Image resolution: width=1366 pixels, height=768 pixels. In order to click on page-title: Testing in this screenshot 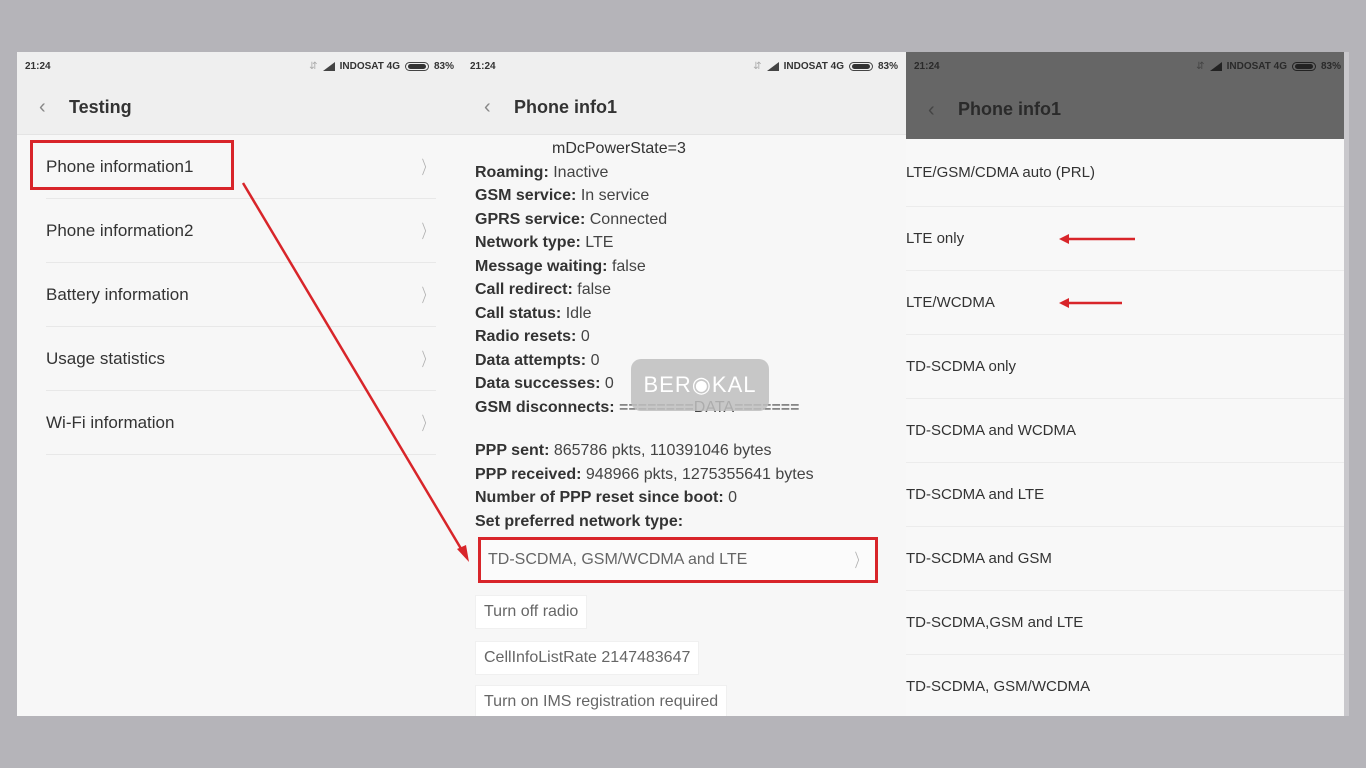, I will do `click(100, 106)`.